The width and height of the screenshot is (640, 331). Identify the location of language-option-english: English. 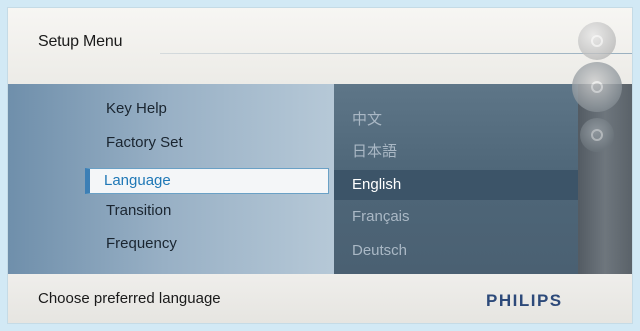
(456, 185).